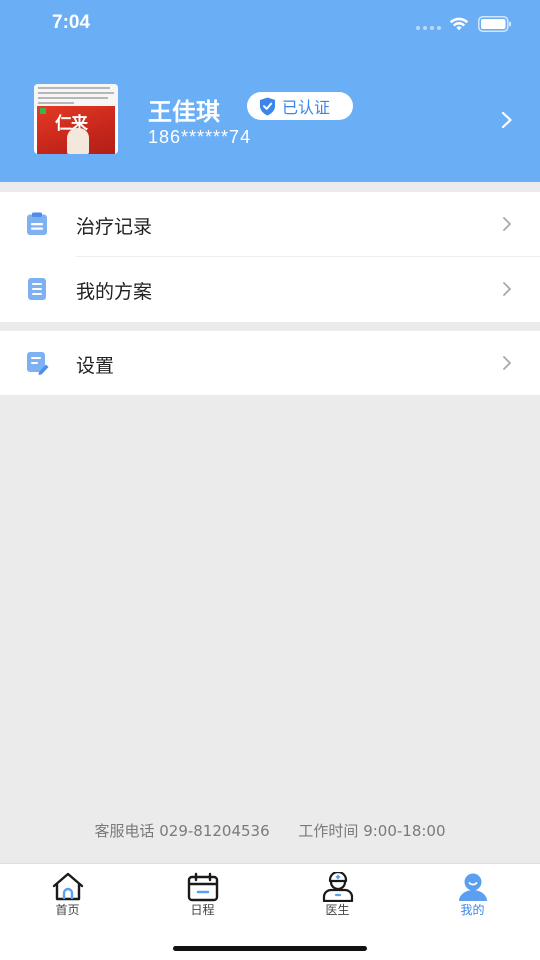 This screenshot has height=960, width=540. I want to click on service-info: 客服电话 029-81204536 工作时间 9:00-18:00, so click(270, 830).